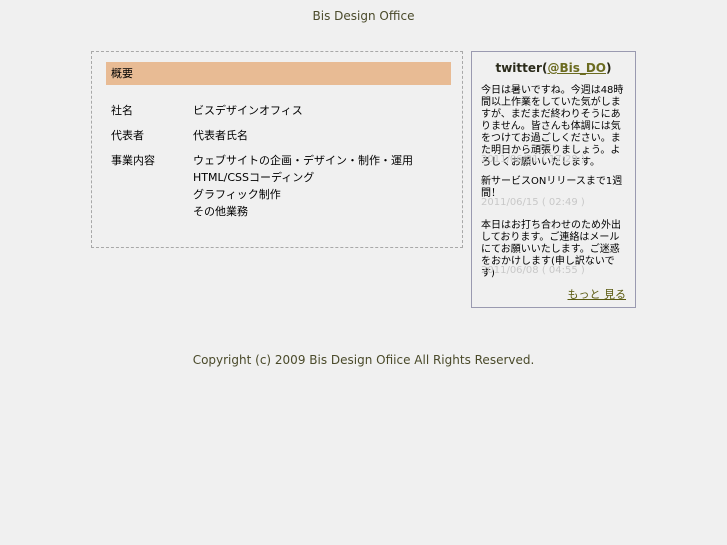  I want to click on info-value-line: ビスデザインオフィス, so click(248, 110).